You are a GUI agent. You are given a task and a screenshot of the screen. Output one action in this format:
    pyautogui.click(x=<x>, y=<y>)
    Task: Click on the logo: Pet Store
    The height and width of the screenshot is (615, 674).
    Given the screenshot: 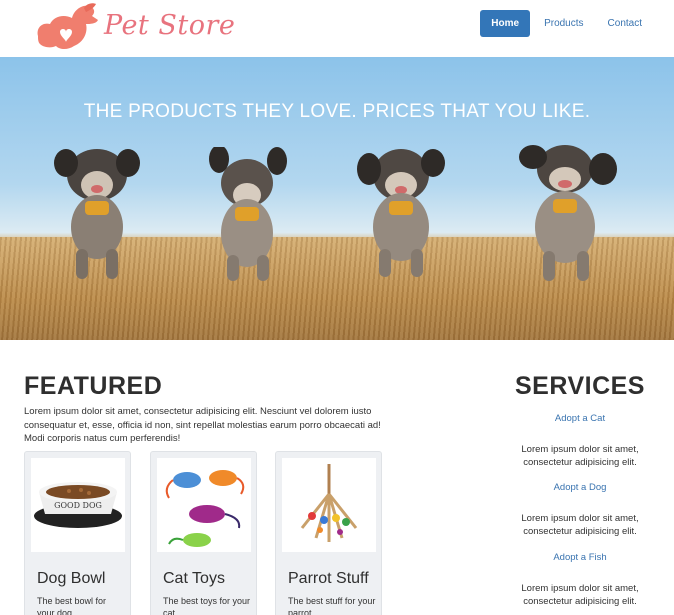 What is the action you would take?
    pyautogui.click(x=134, y=28)
    